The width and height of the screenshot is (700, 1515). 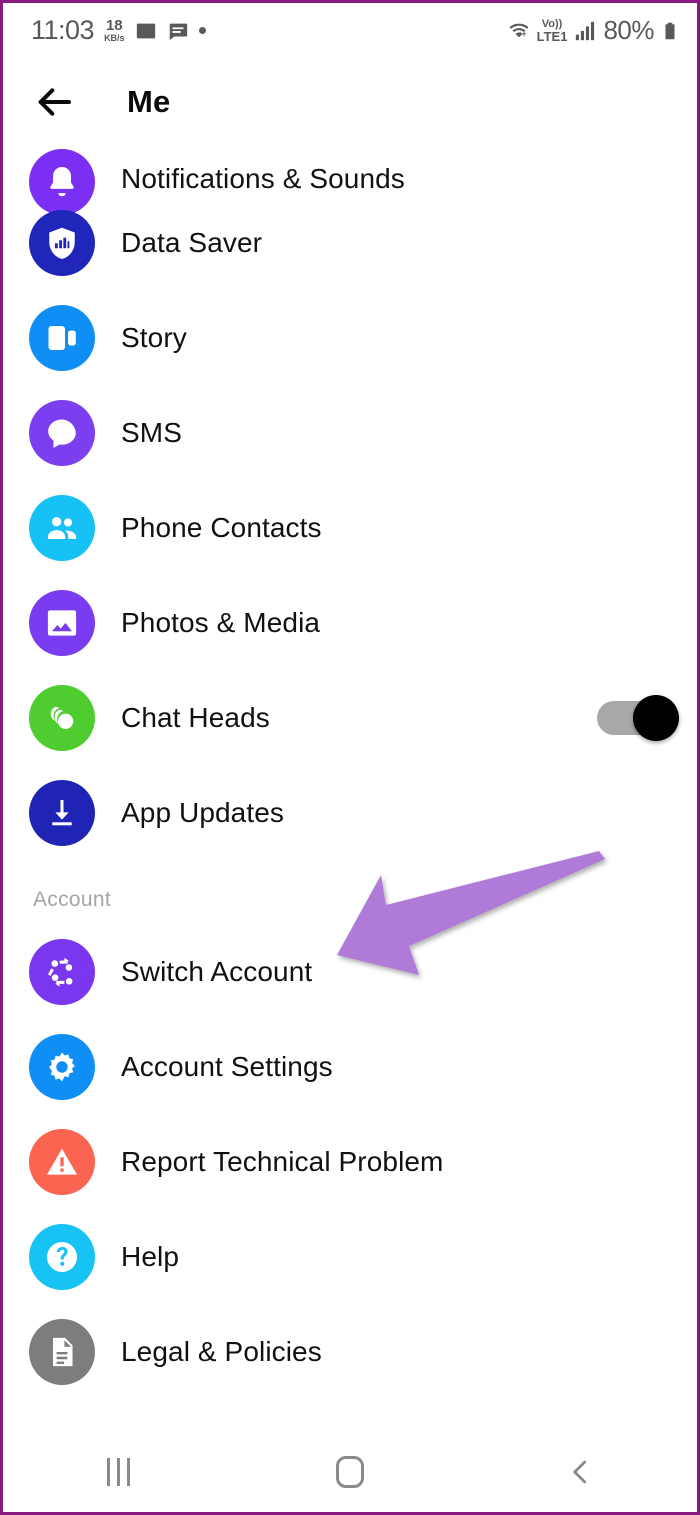 I want to click on chat-bubble-icon, so click(x=62, y=432).